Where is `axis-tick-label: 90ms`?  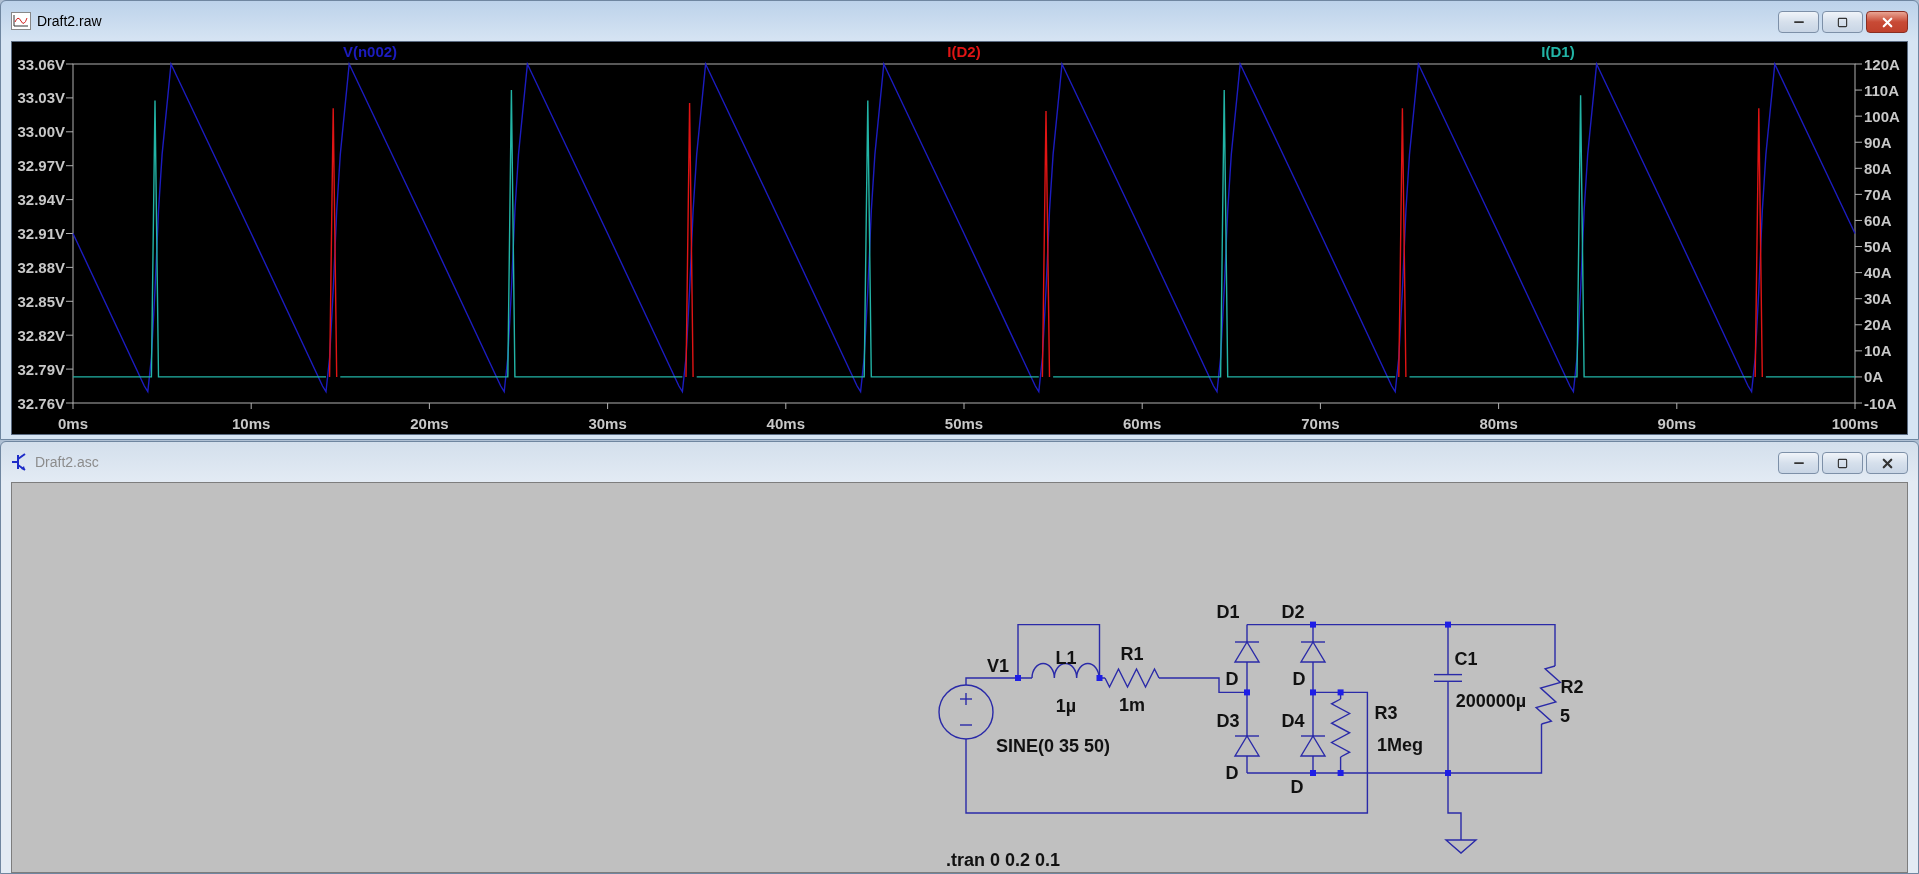
axis-tick-label: 90ms is located at coordinates (1676, 423).